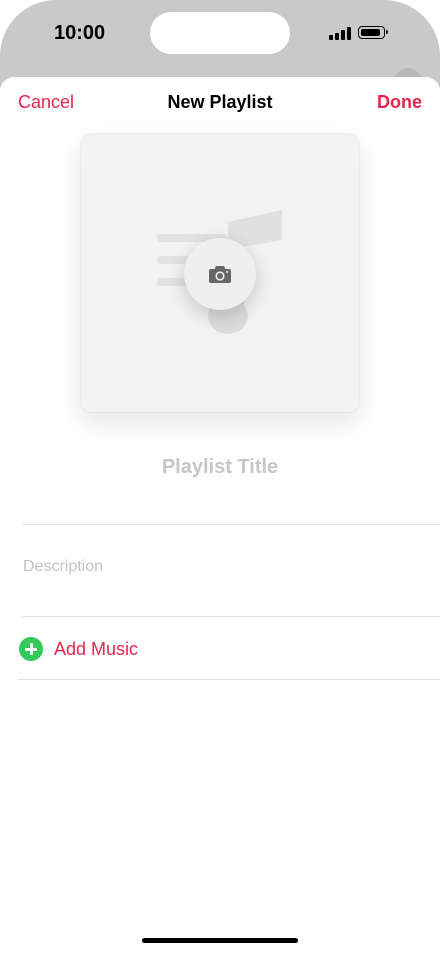 The height and width of the screenshot is (953, 440). Describe the element at coordinates (373, 32) in the screenshot. I see `battery-icon` at that location.